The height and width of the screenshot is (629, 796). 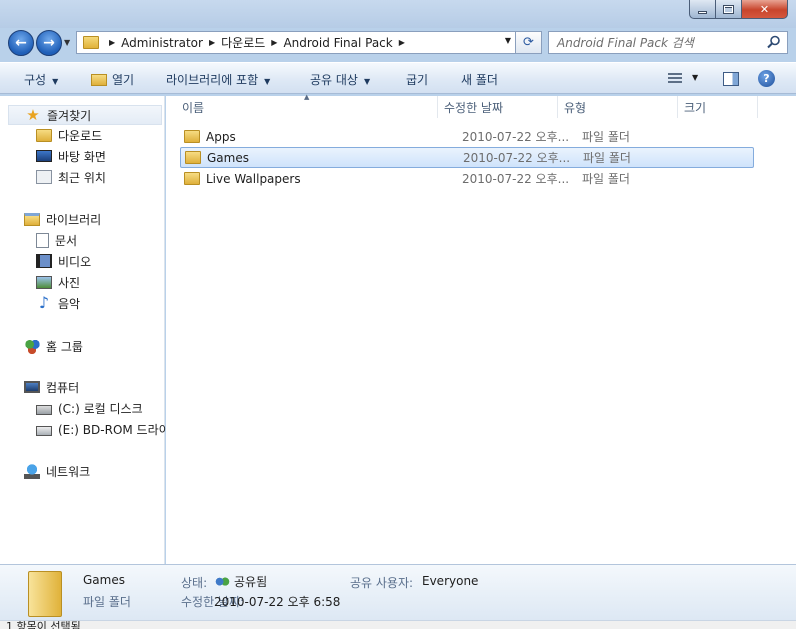 I want to click on sidebar-item-libraries: 라이브러리, so click(x=62, y=219).